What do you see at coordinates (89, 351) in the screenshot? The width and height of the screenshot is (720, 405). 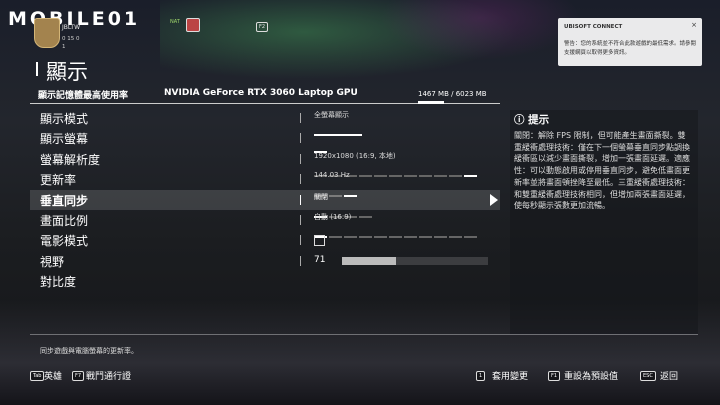 I see `setting-description: 同步遊戲與電腦螢幕的更新率。` at bounding box center [89, 351].